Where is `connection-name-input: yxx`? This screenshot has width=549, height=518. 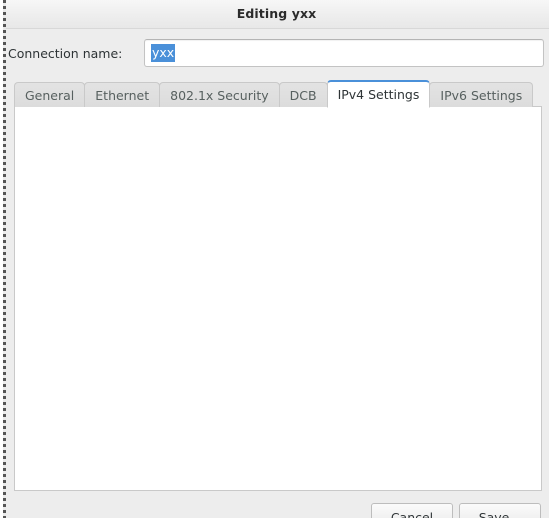 connection-name-input: yxx is located at coordinates (344, 53).